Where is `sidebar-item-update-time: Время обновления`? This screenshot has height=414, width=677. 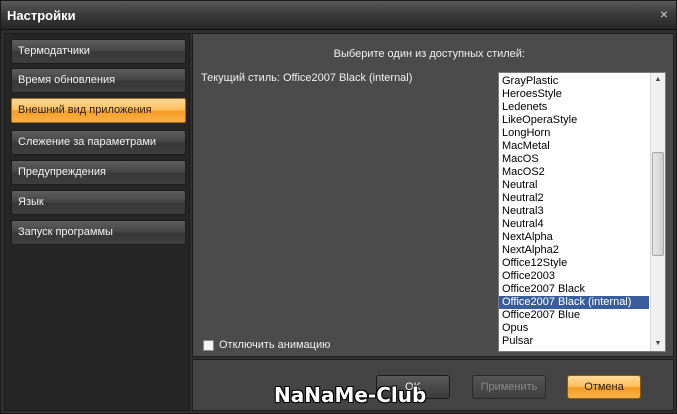
sidebar-item-update-time: Время обновления is located at coordinates (98, 80).